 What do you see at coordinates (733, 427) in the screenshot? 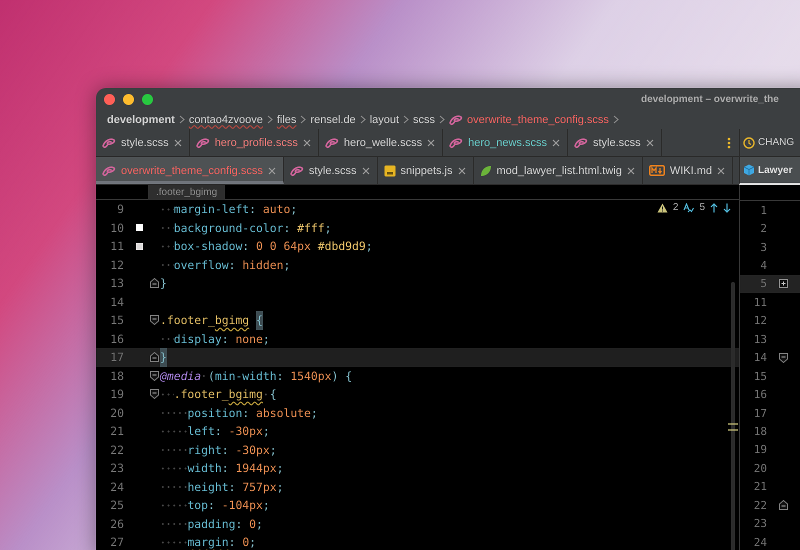
I see `error-stripe-icon` at bounding box center [733, 427].